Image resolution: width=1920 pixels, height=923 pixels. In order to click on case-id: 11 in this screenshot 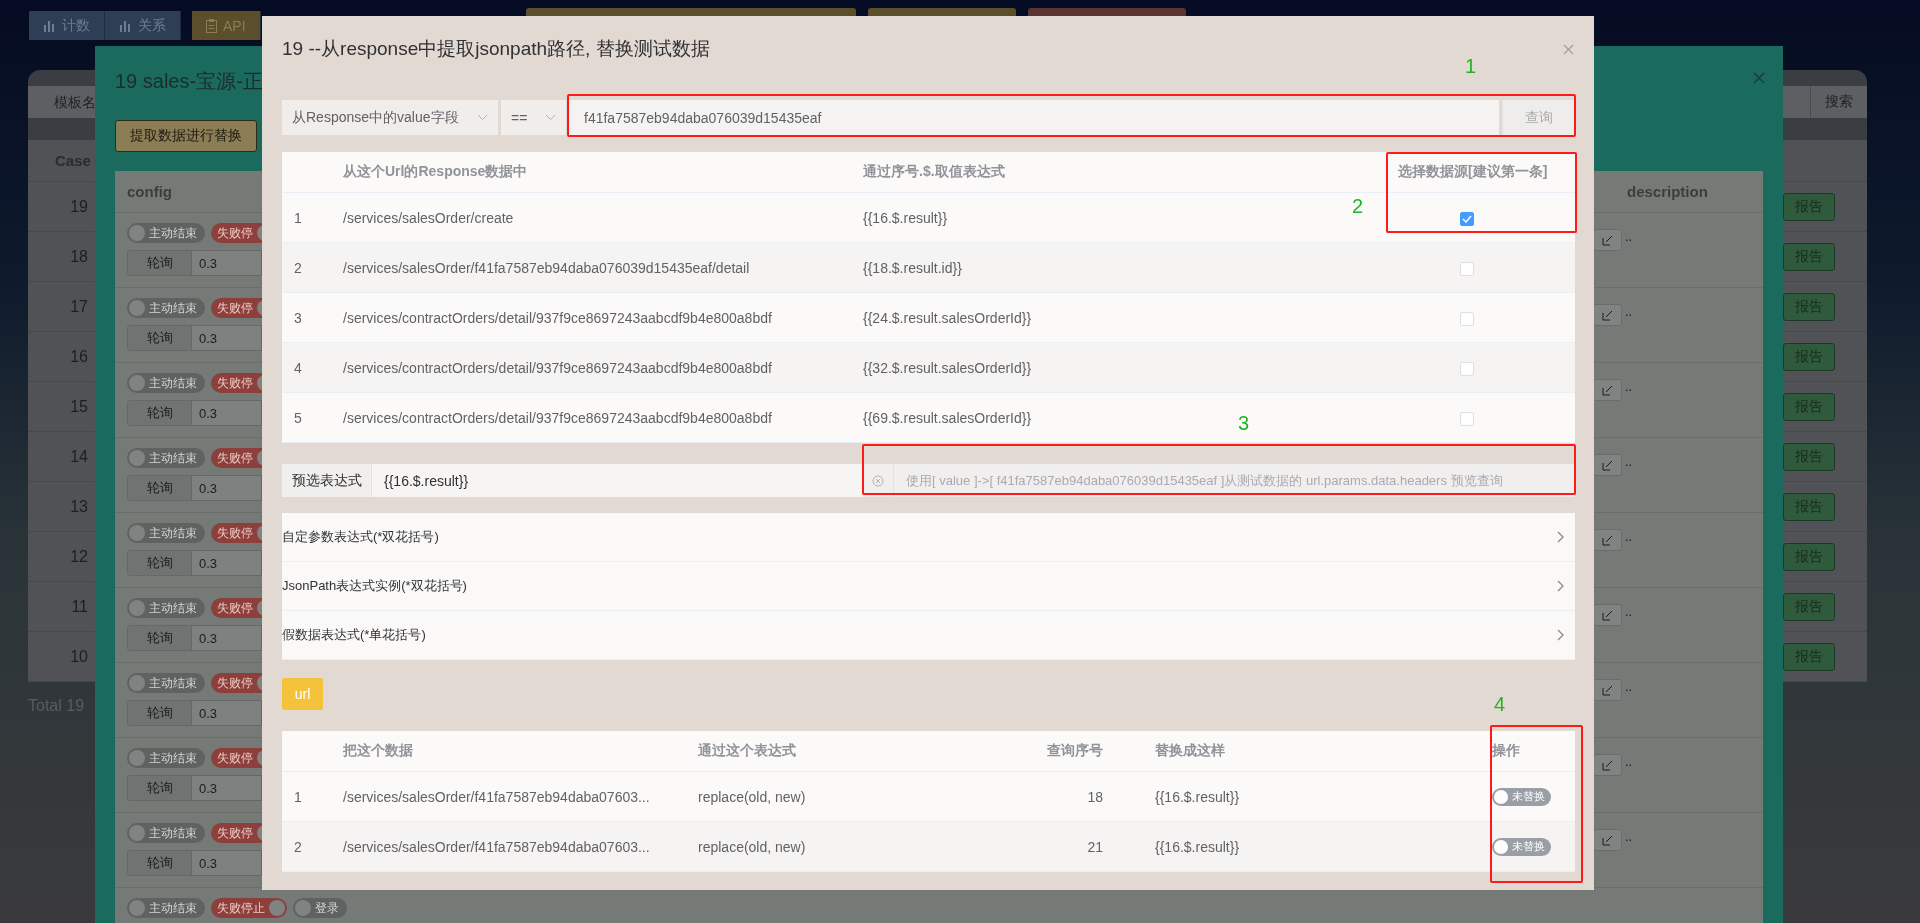, I will do `click(79, 606)`.